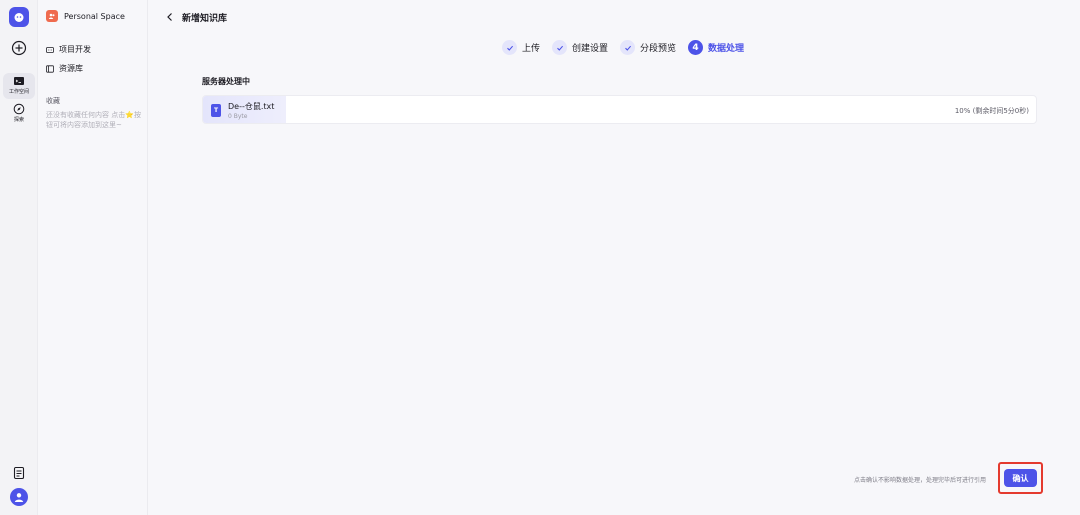  I want to click on step-number: 4, so click(696, 47).